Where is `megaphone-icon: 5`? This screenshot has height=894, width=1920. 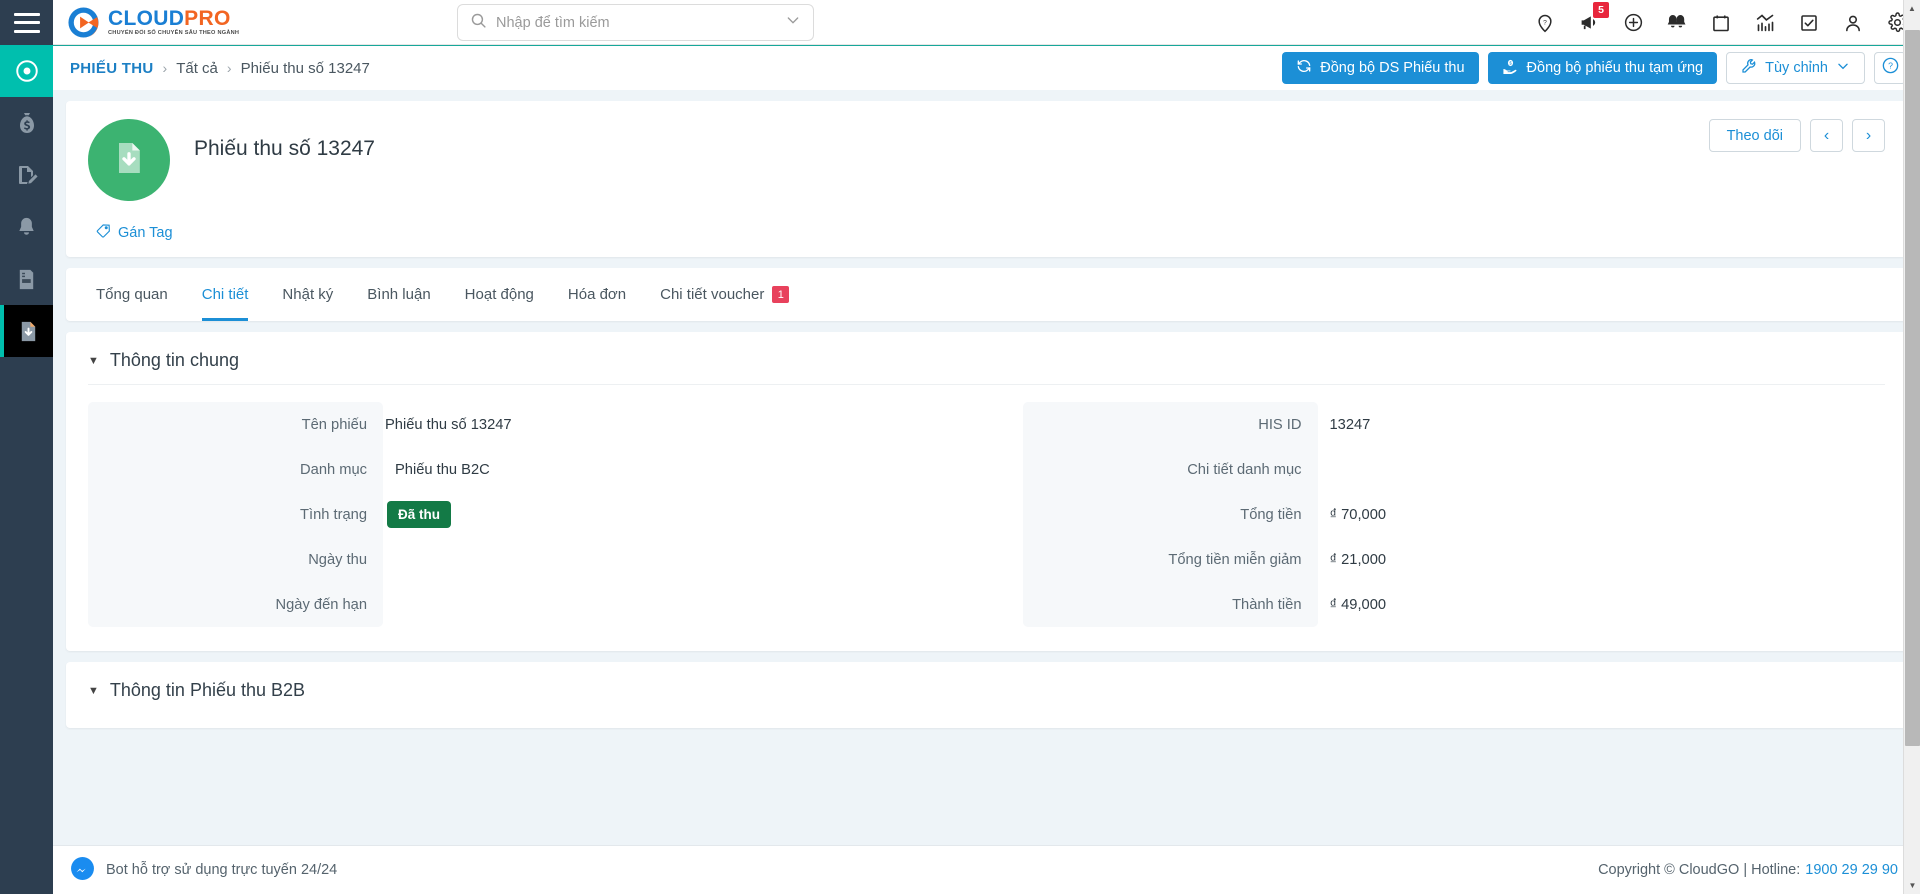
megaphone-icon: 5 is located at coordinates (1593, 17).